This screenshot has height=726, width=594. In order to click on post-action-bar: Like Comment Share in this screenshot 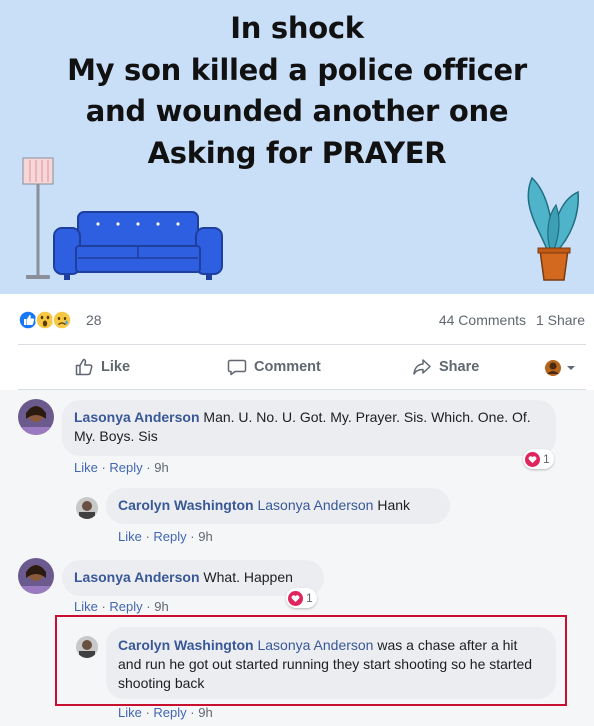, I will do `click(297, 367)`.